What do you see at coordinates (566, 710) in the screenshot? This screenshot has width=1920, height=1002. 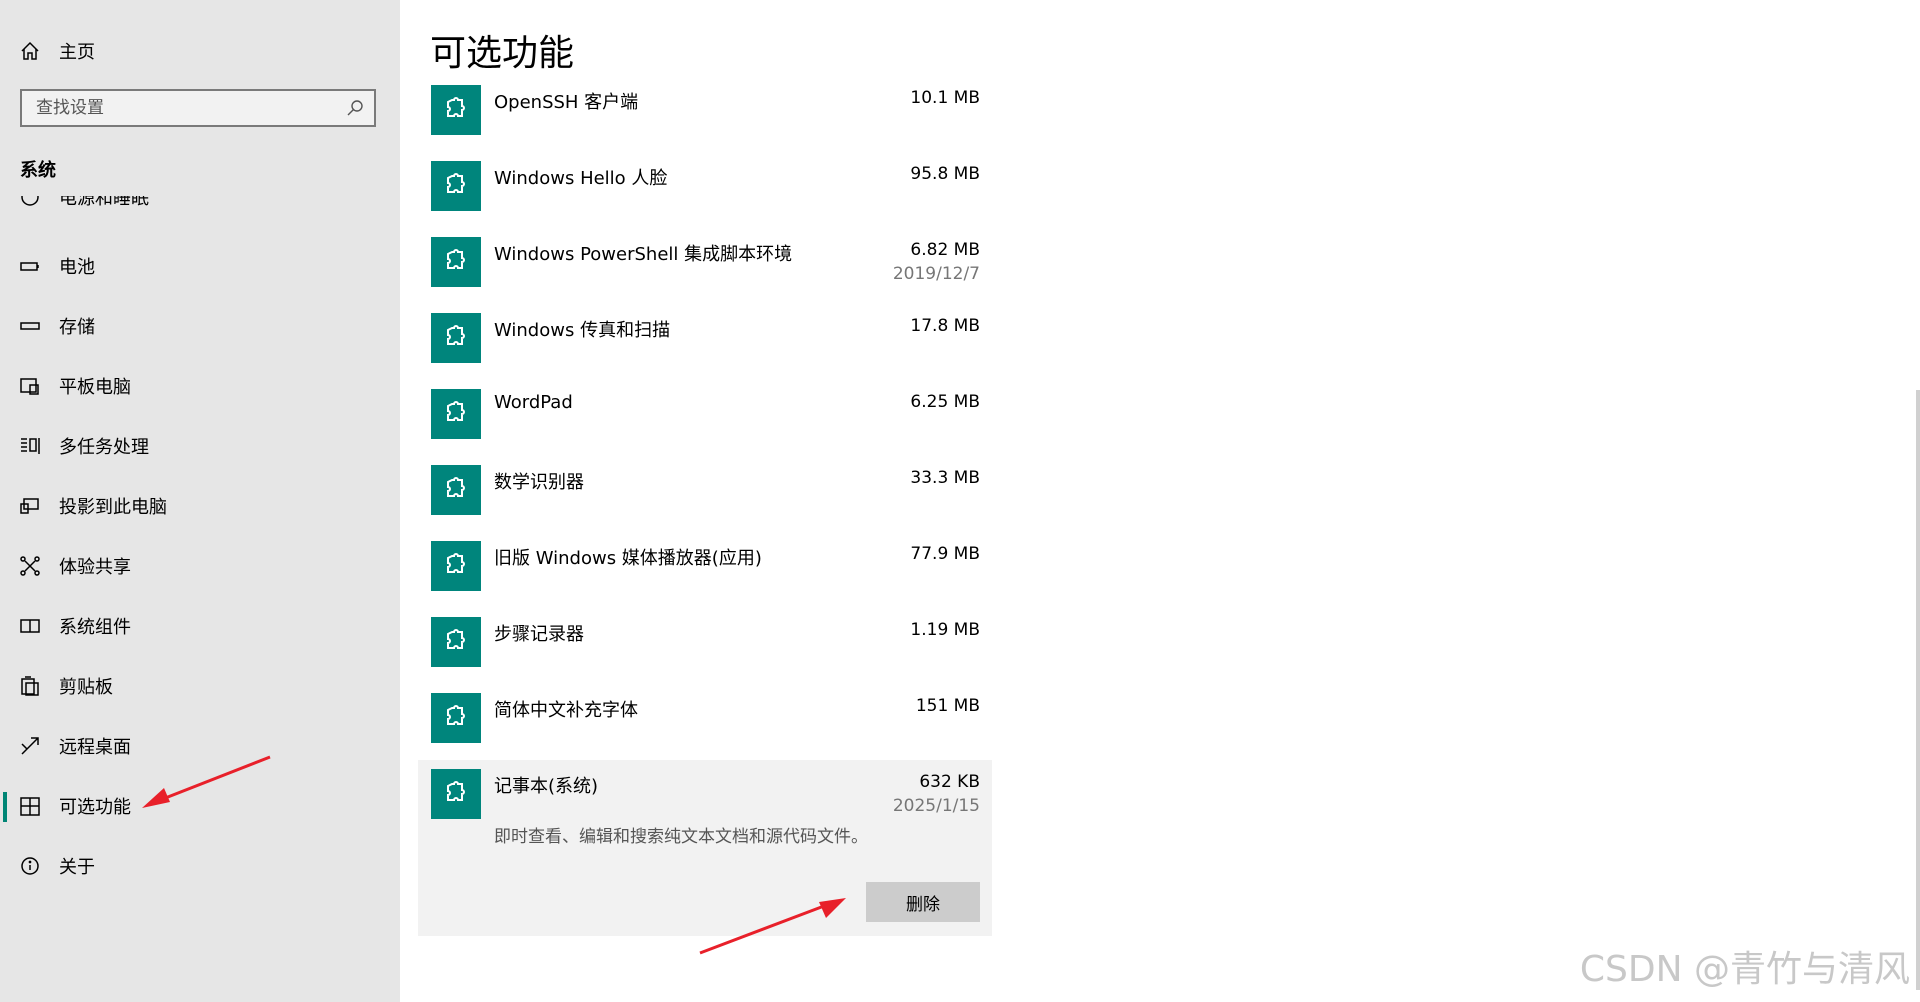 I see `feature-name: 简体中文补充字体` at bounding box center [566, 710].